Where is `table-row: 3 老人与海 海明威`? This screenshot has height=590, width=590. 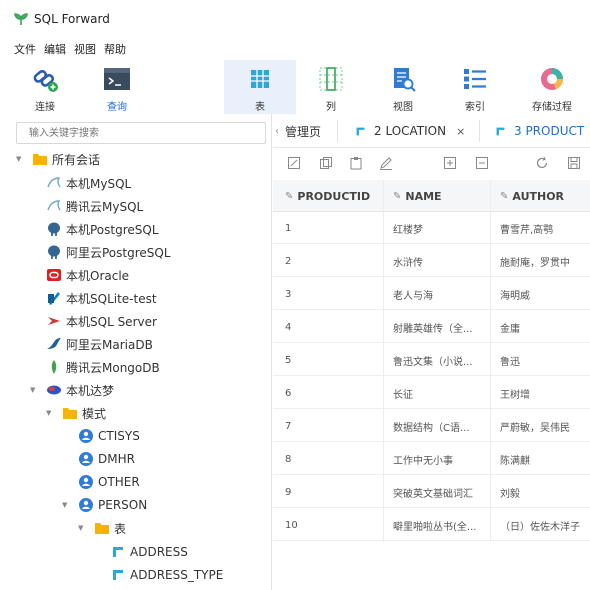
table-row: 3 老人与海 海明威 is located at coordinates (431, 294).